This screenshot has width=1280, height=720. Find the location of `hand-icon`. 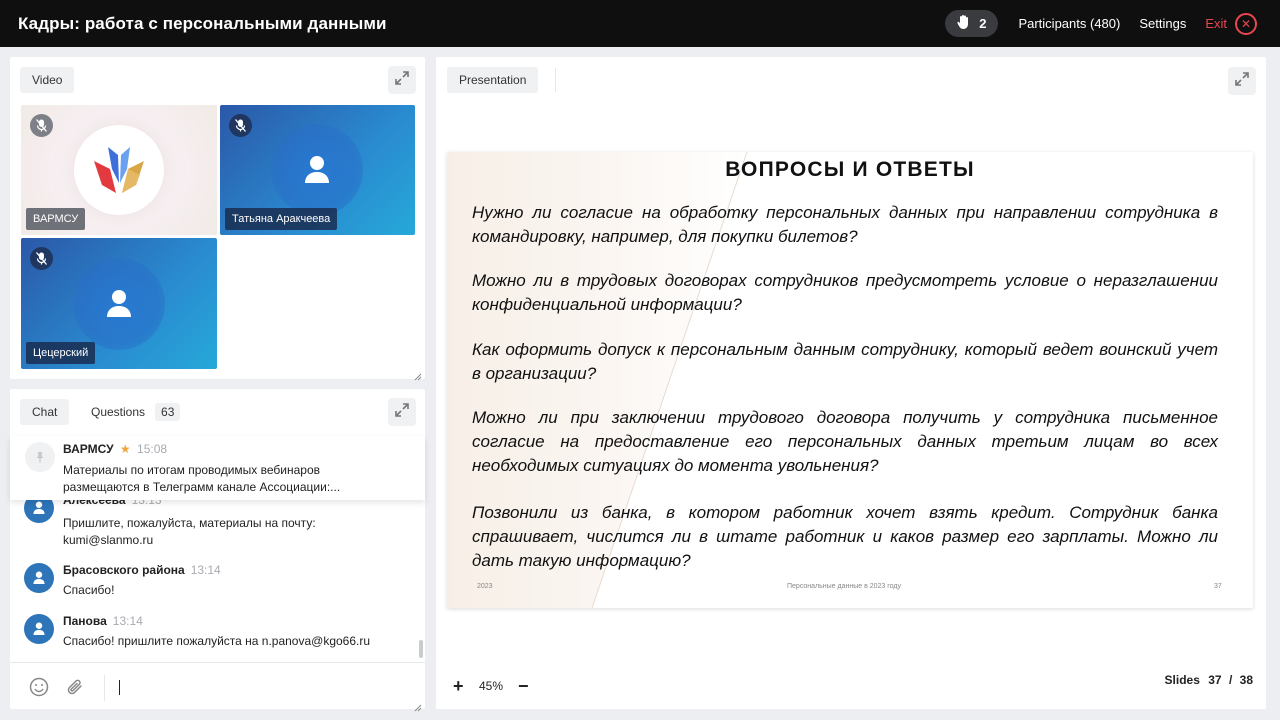

hand-icon is located at coordinates (964, 23).